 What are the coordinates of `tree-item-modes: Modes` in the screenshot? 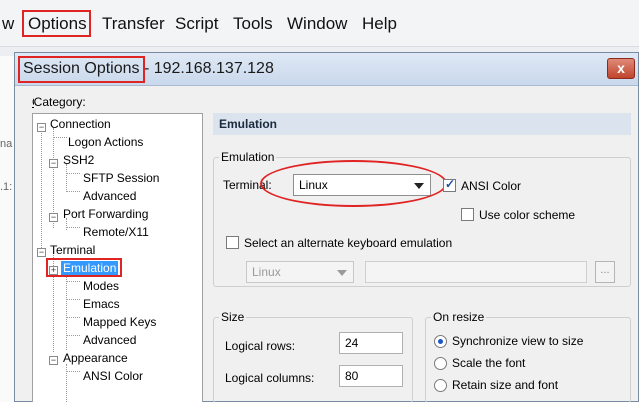 It's located at (101, 286).